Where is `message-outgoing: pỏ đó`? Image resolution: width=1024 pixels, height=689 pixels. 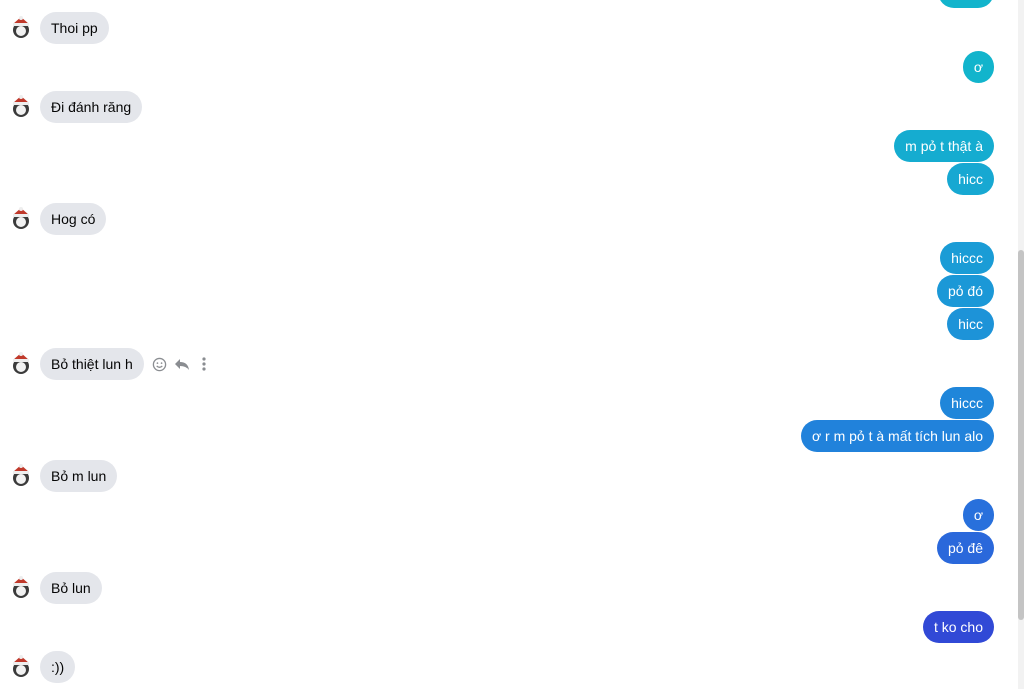
message-outgoing: pỏ đó is located at coordinates (965, 291).